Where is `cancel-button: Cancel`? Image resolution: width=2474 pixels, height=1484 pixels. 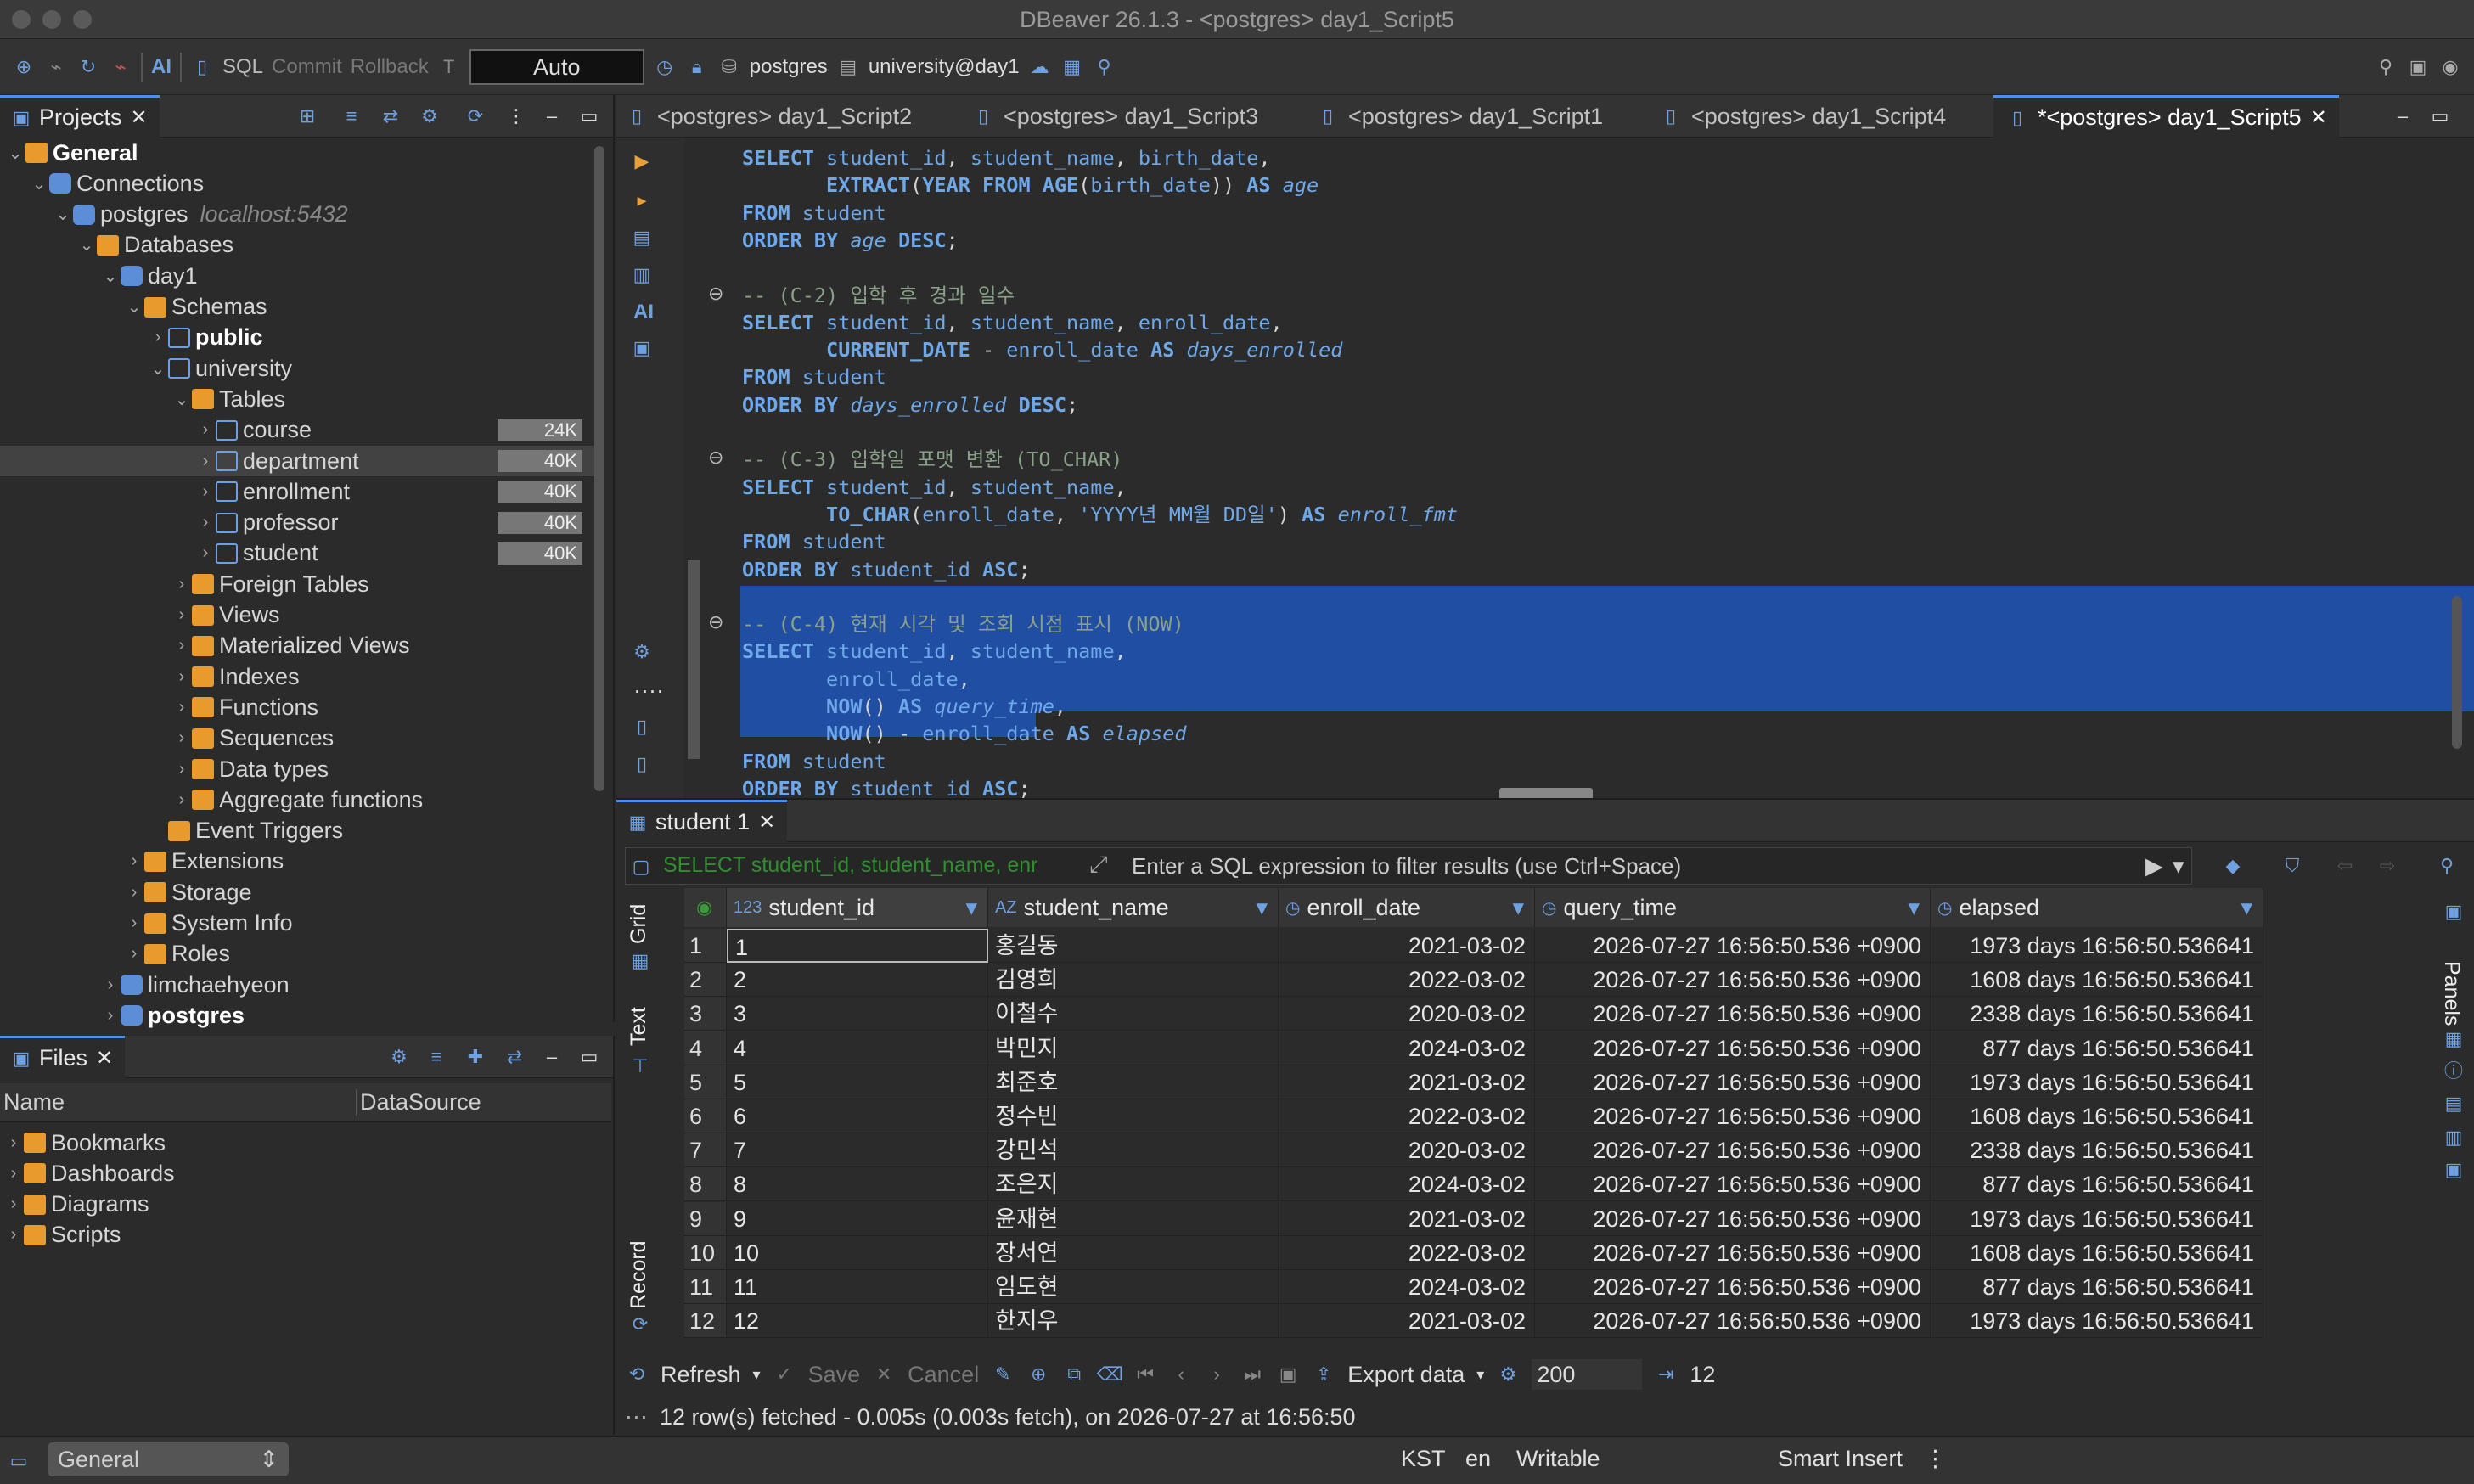 cancel-button: Cancel is located at coordinates (944, 1375).